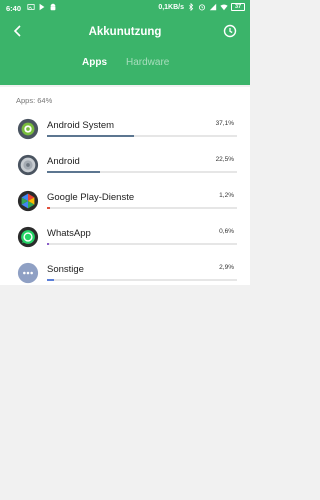 The height and width of the screenshot is (500, 320). I want to click on bluetooth-icon, so click(191, 7).